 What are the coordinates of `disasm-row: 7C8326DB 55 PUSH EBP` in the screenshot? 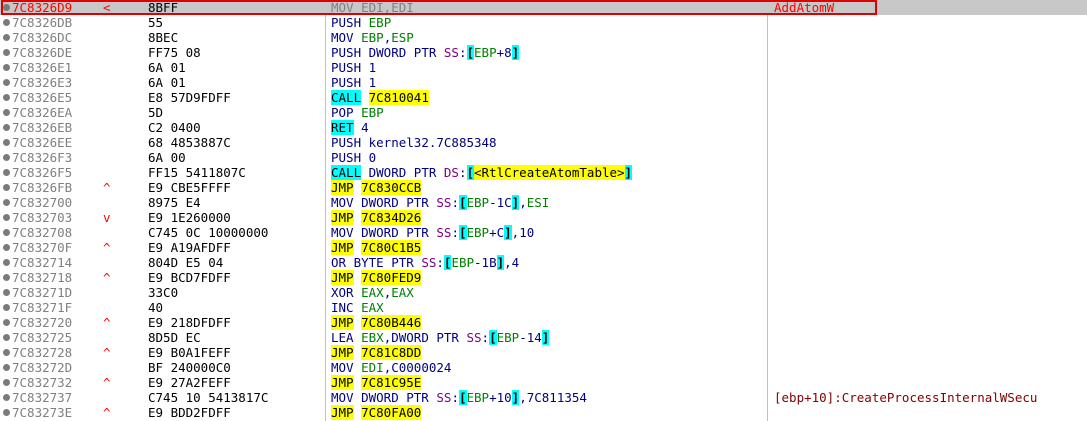 It's located at (543, 22).